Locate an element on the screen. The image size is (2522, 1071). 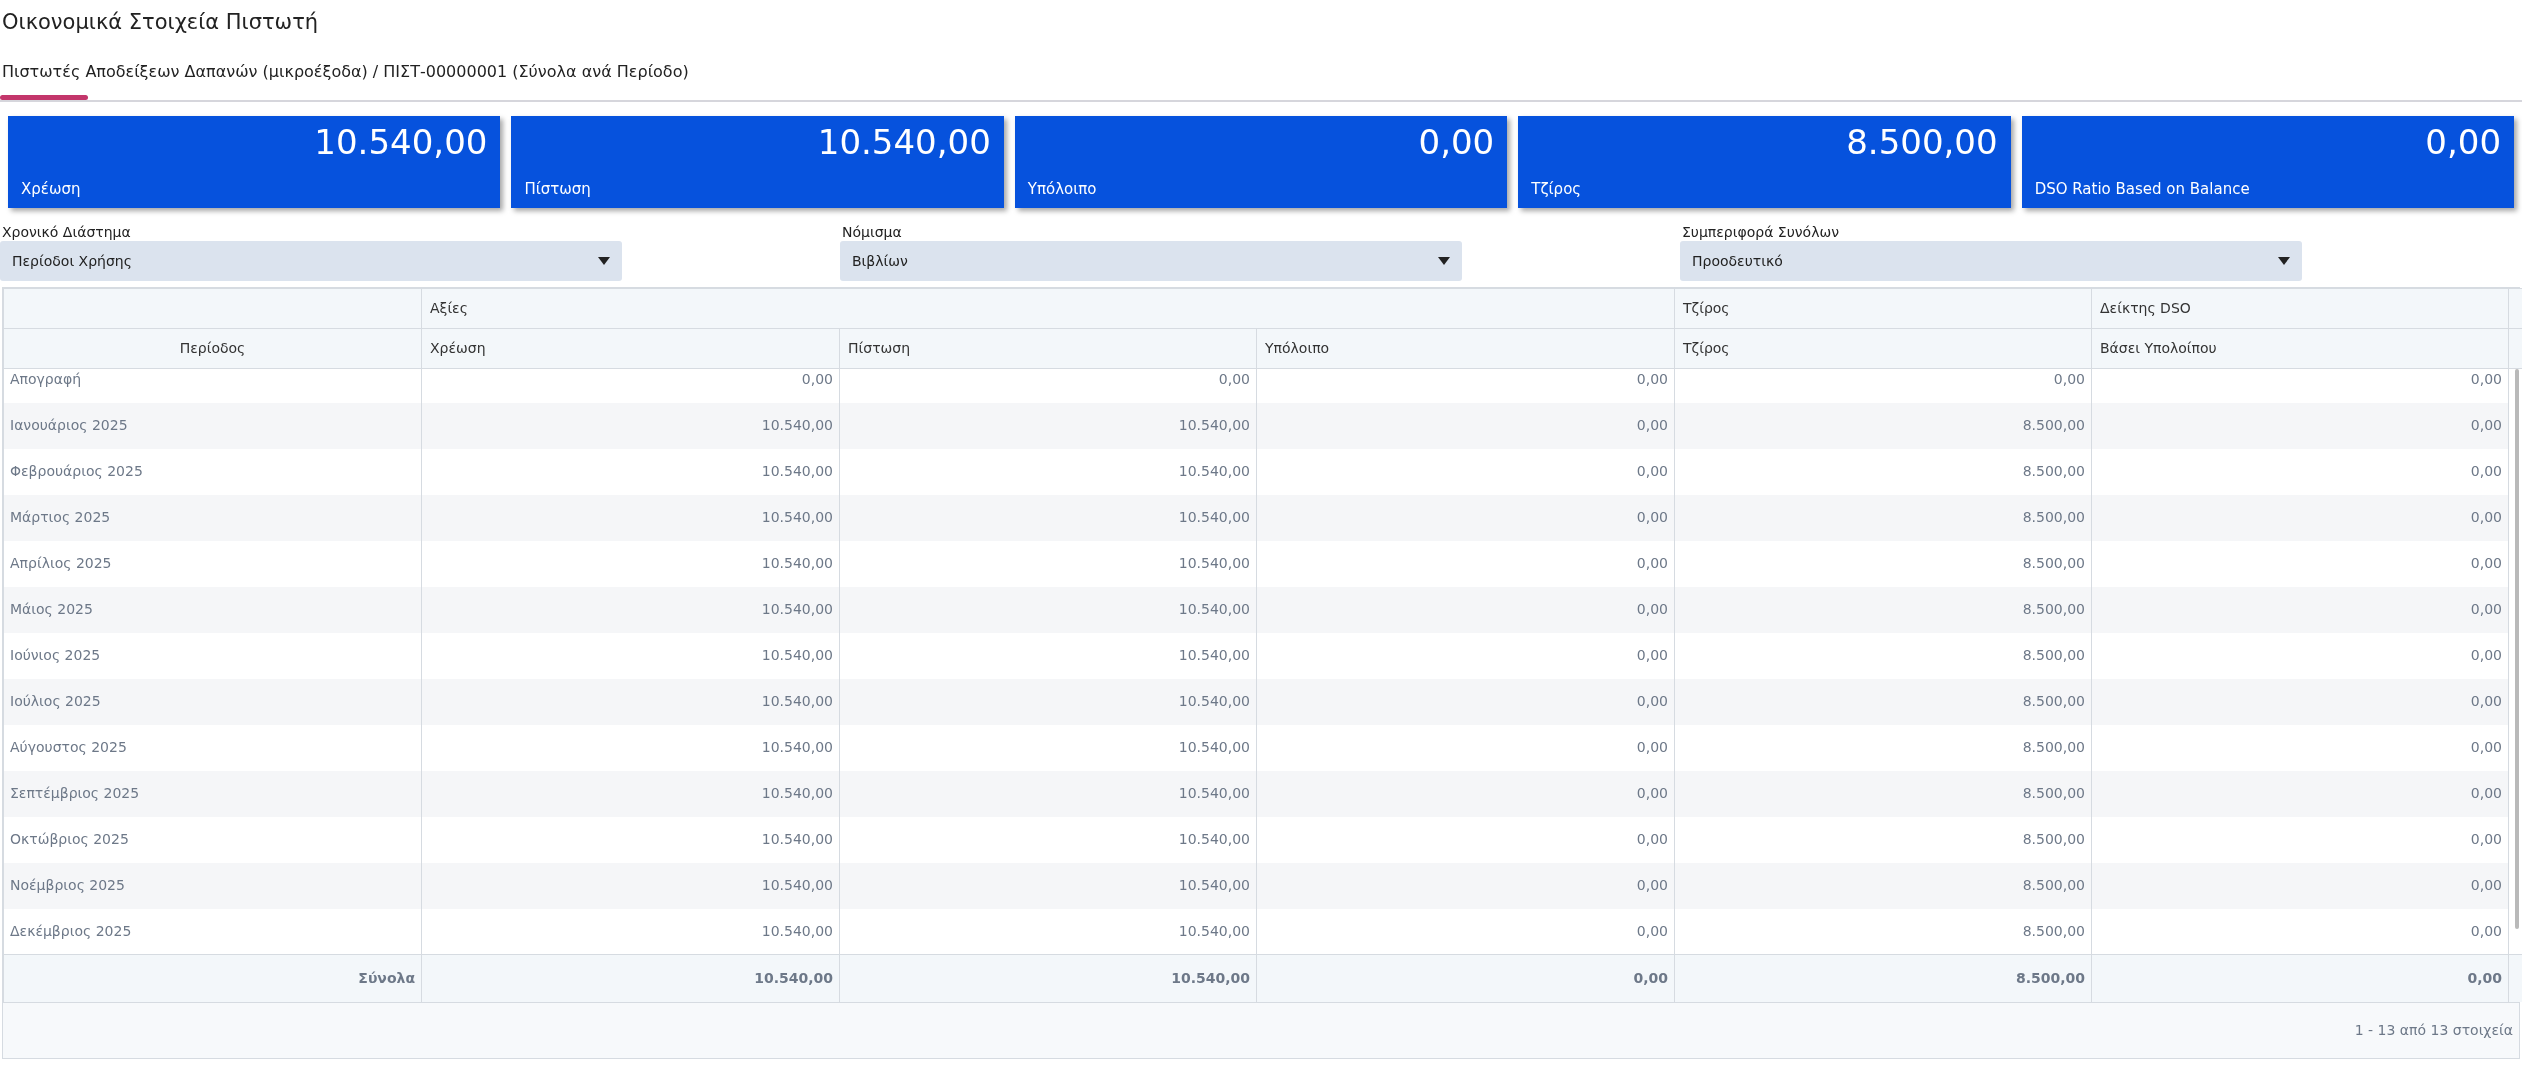
table-cell: Μάρτιος 2025 is located at coordinates (212, 517).